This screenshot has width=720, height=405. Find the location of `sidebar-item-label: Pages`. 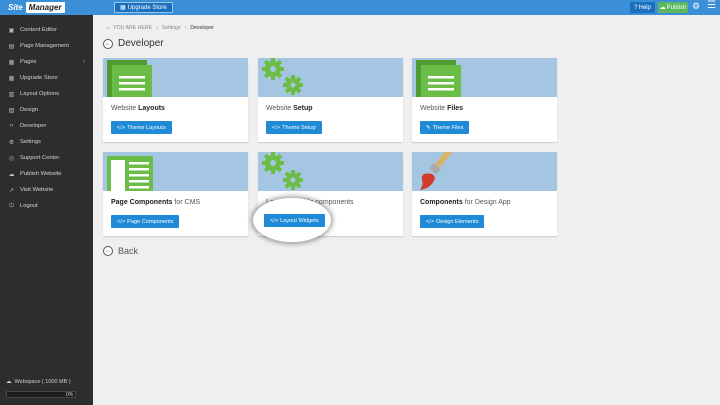

sidebar-item-label: Pages is located at coordinates (28, 62).